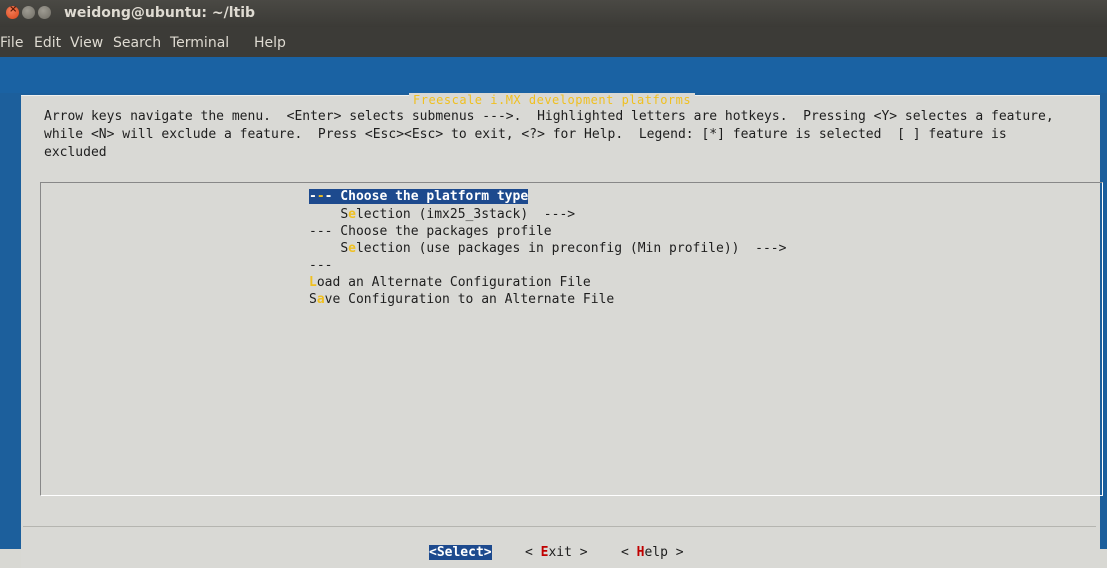  What do you see at coordinates (11, 43) in the screenshot?
I see `menu-file: File` at bounding box center [11, 43].